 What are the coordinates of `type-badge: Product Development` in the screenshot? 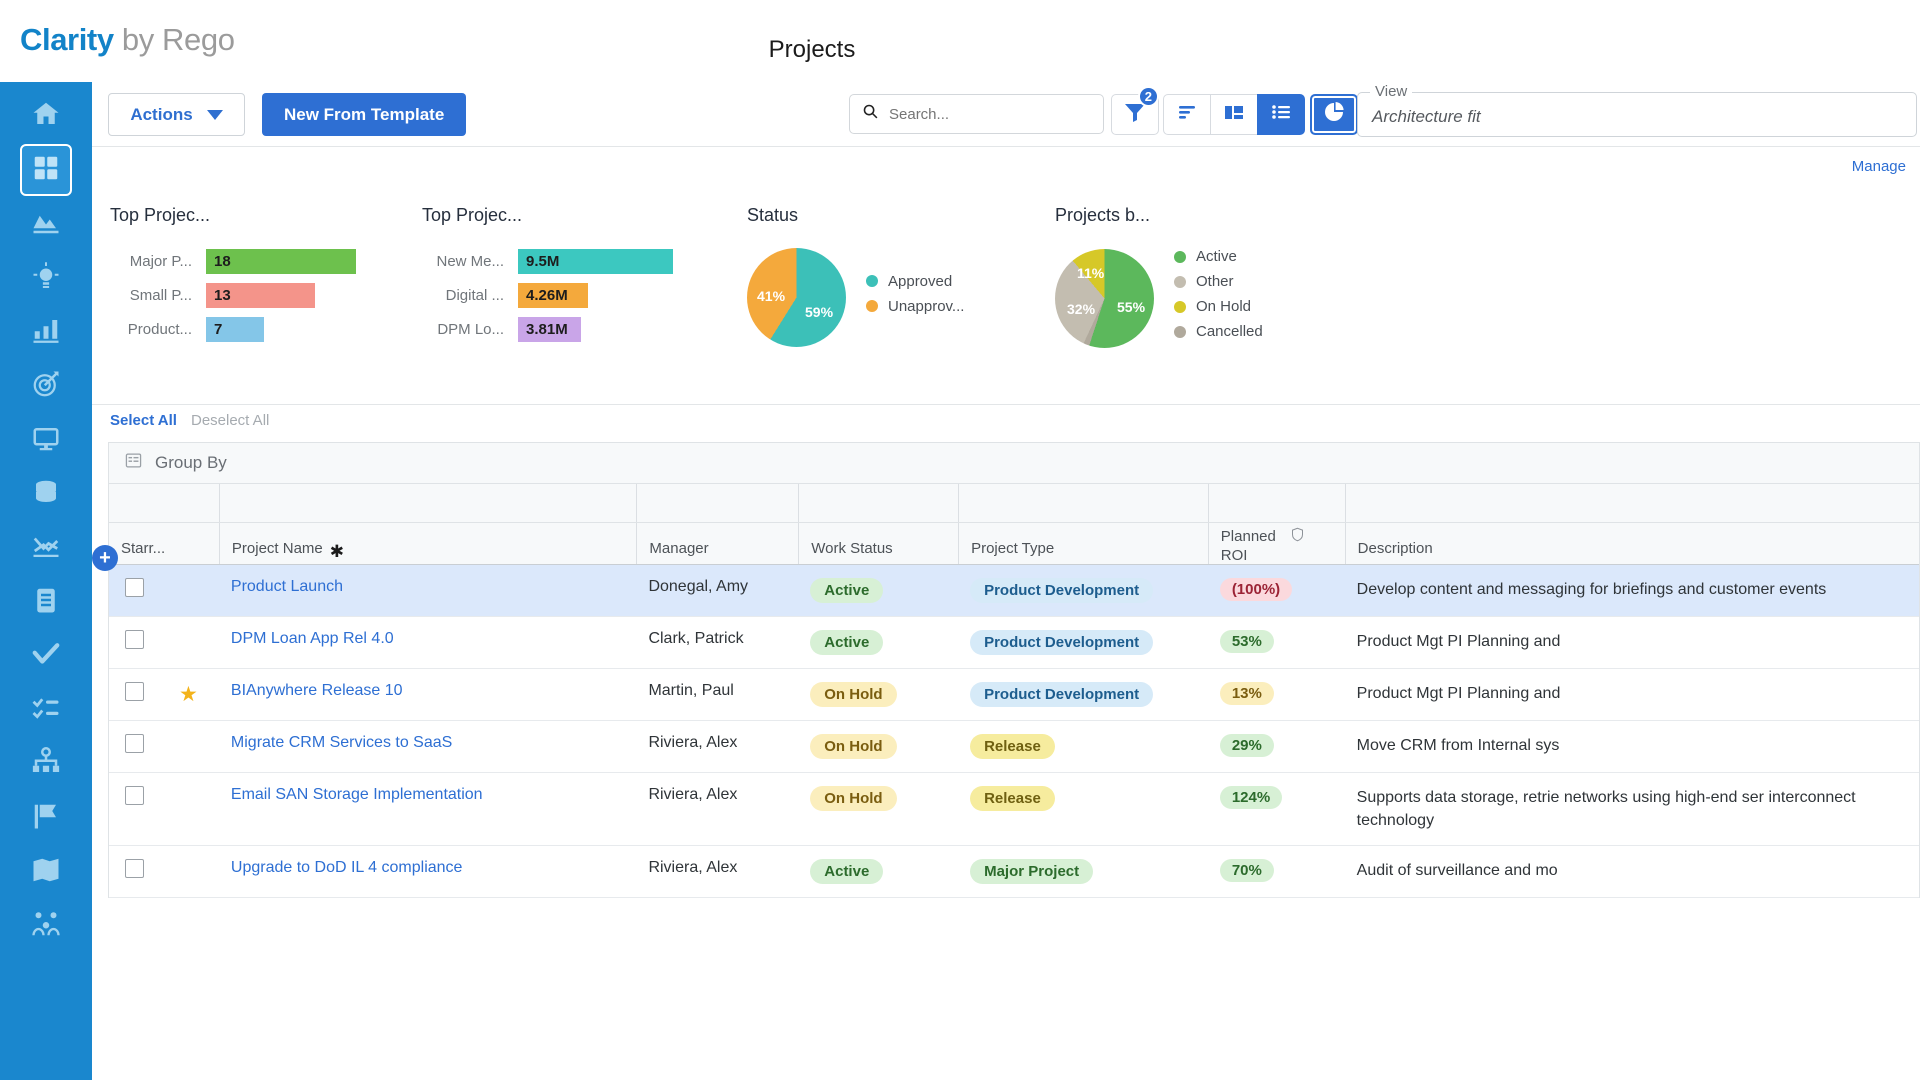 It's located at (1062, 642).